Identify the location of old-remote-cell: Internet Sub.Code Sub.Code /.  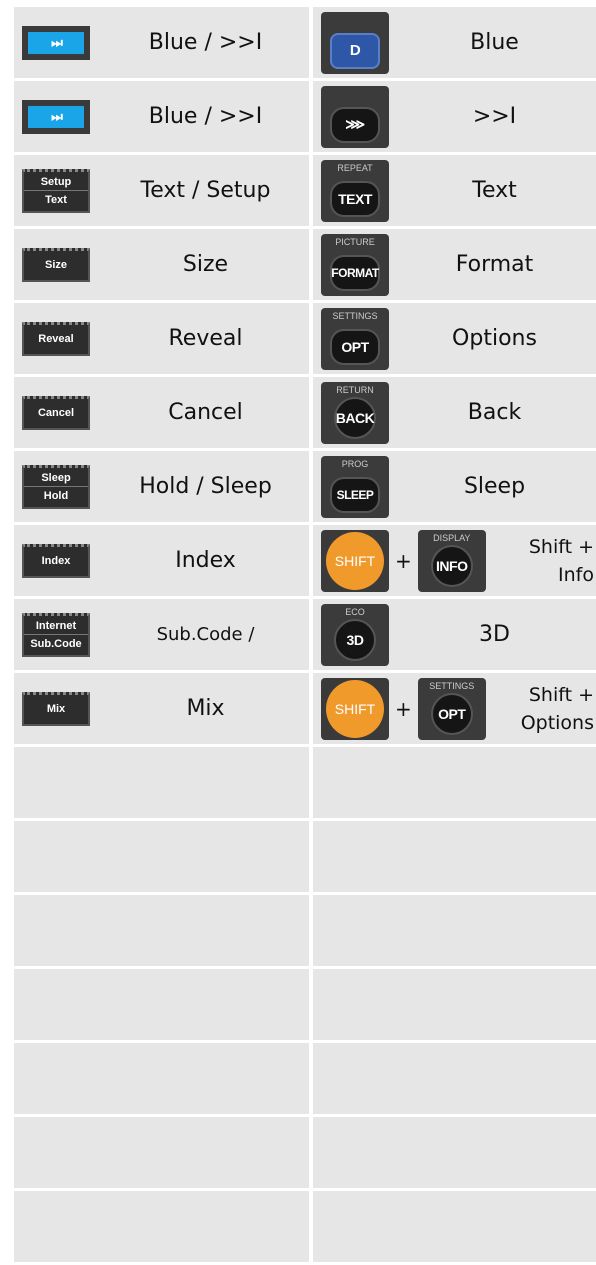
(161, 634).